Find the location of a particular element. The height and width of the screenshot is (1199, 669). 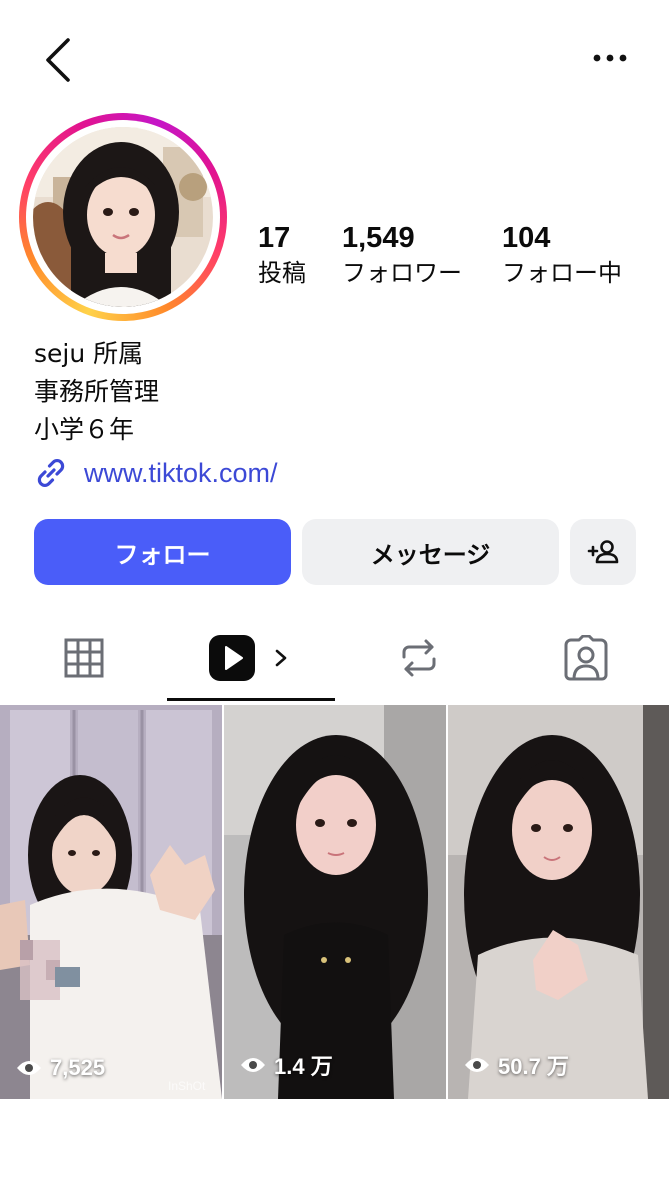

grid-icon is located at coordinates (83, 658).